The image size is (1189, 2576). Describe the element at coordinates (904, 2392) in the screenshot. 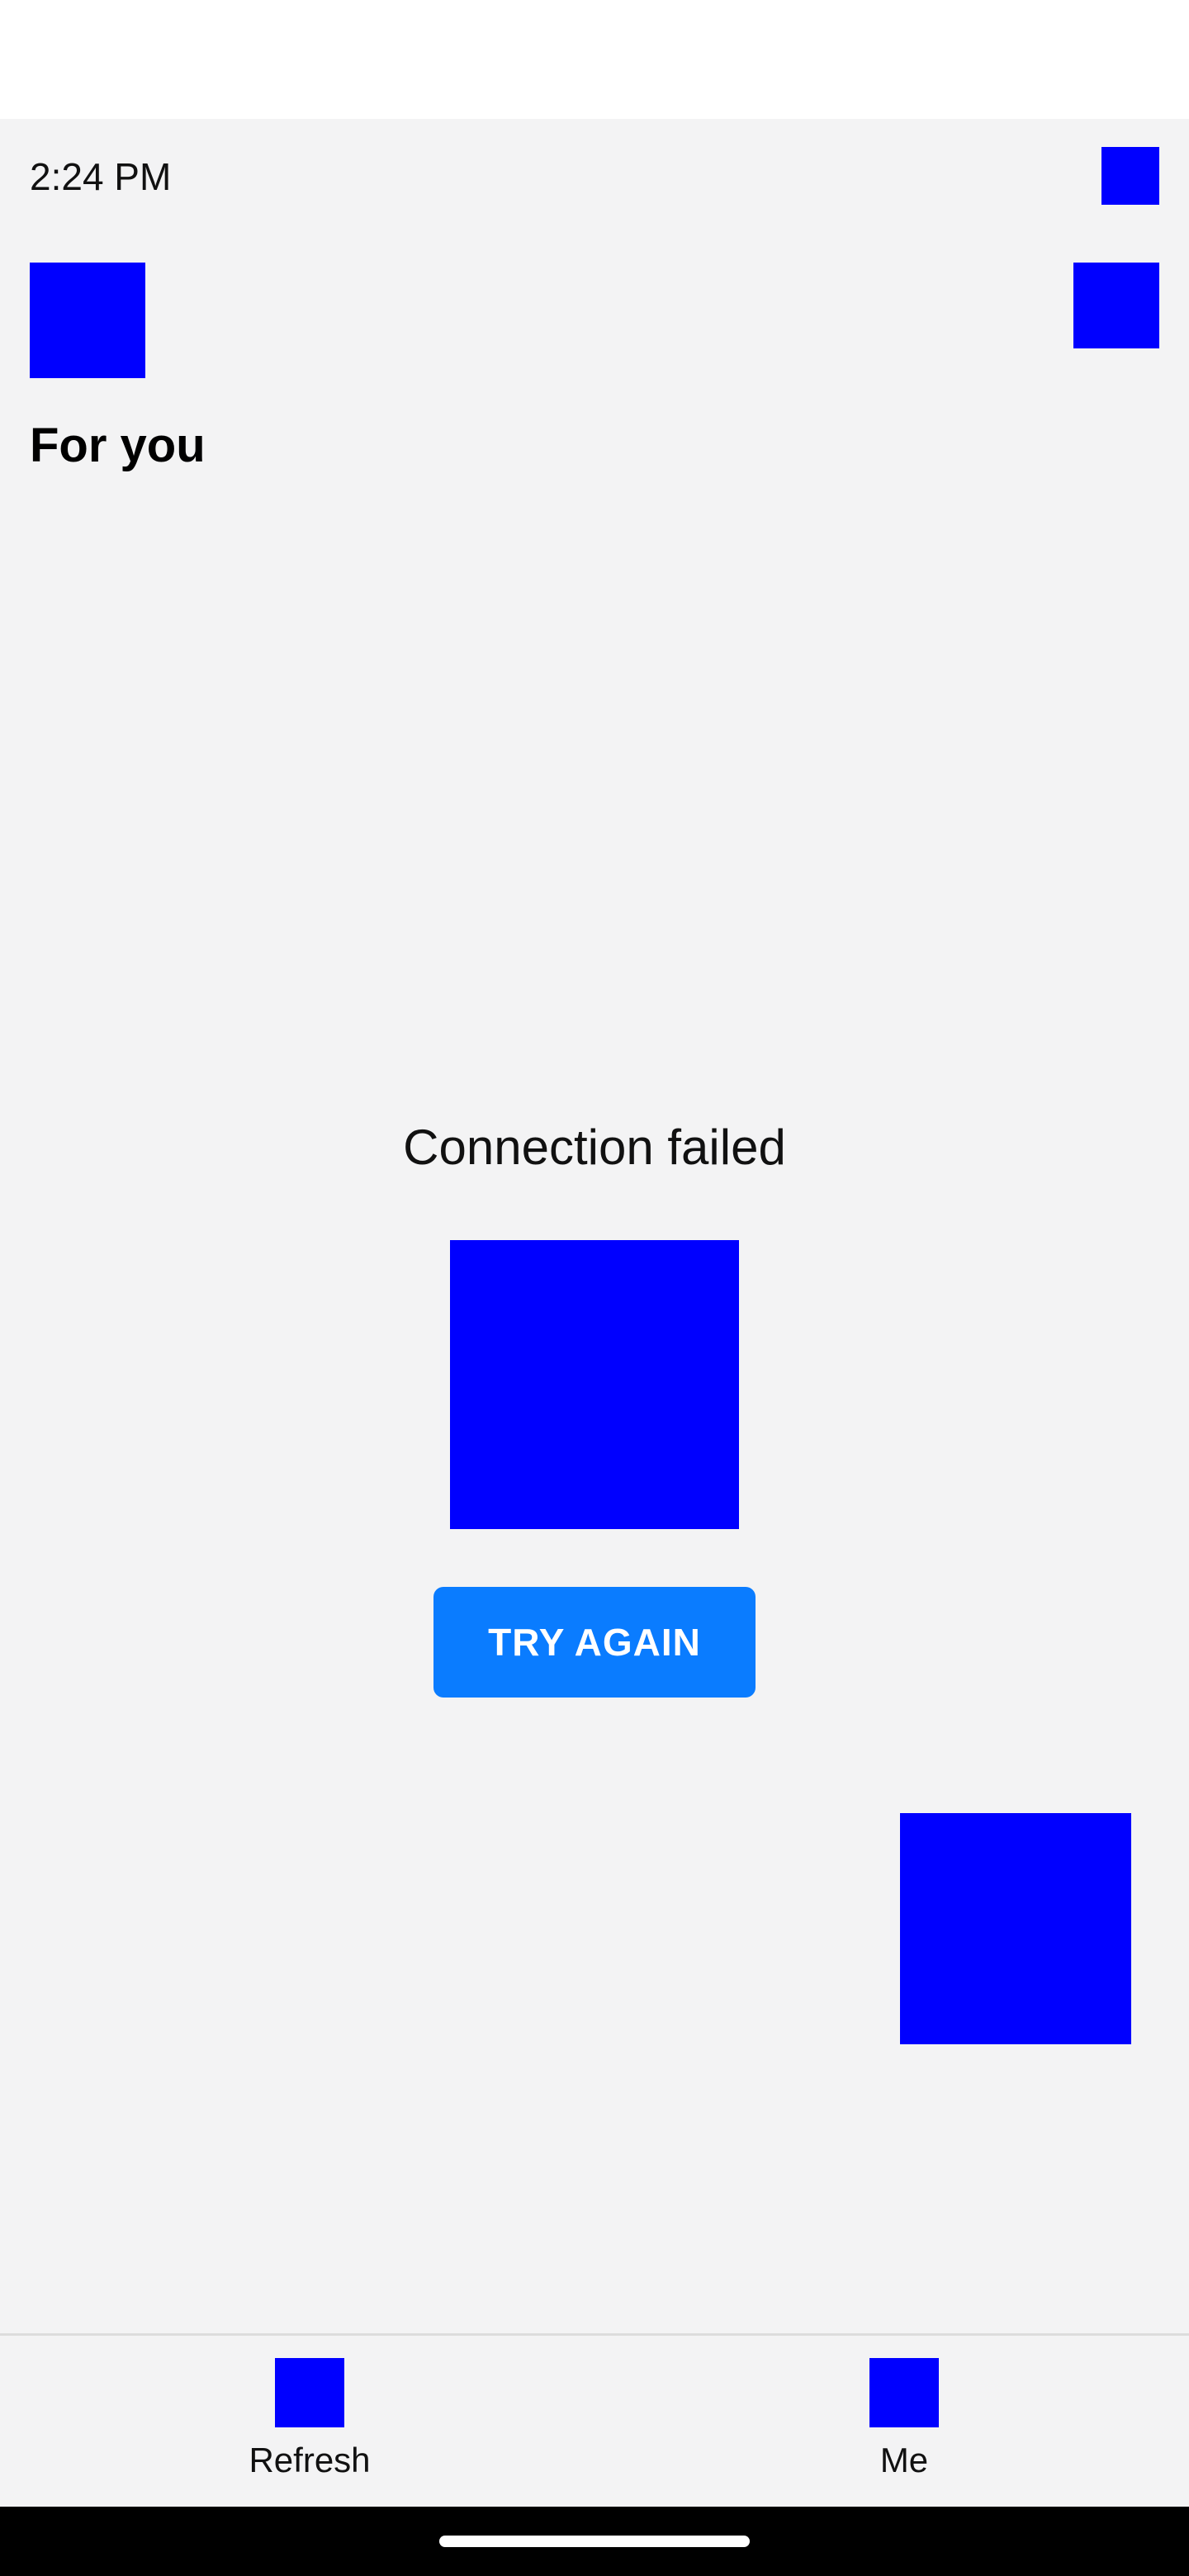

I see `profile-icon` at that location.